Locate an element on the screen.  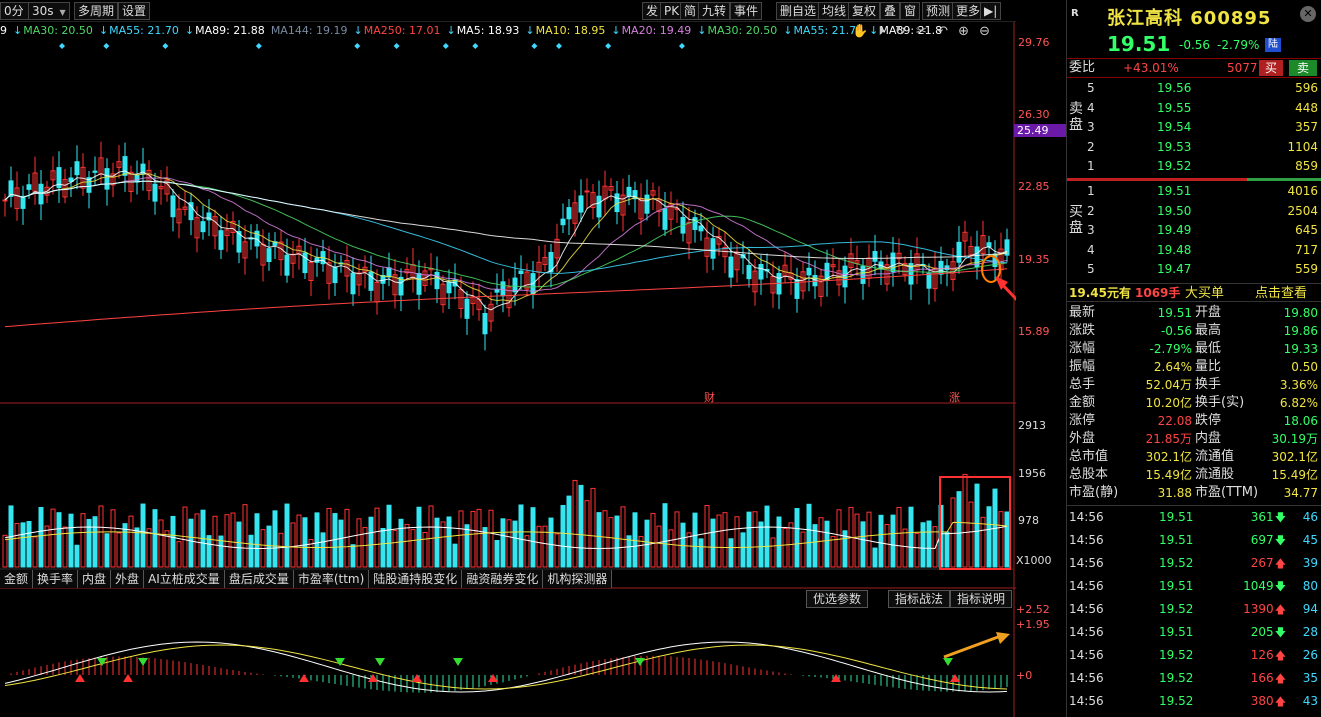
indicator-tab: AI立桩成交量 is located at coordinates (184, 579).